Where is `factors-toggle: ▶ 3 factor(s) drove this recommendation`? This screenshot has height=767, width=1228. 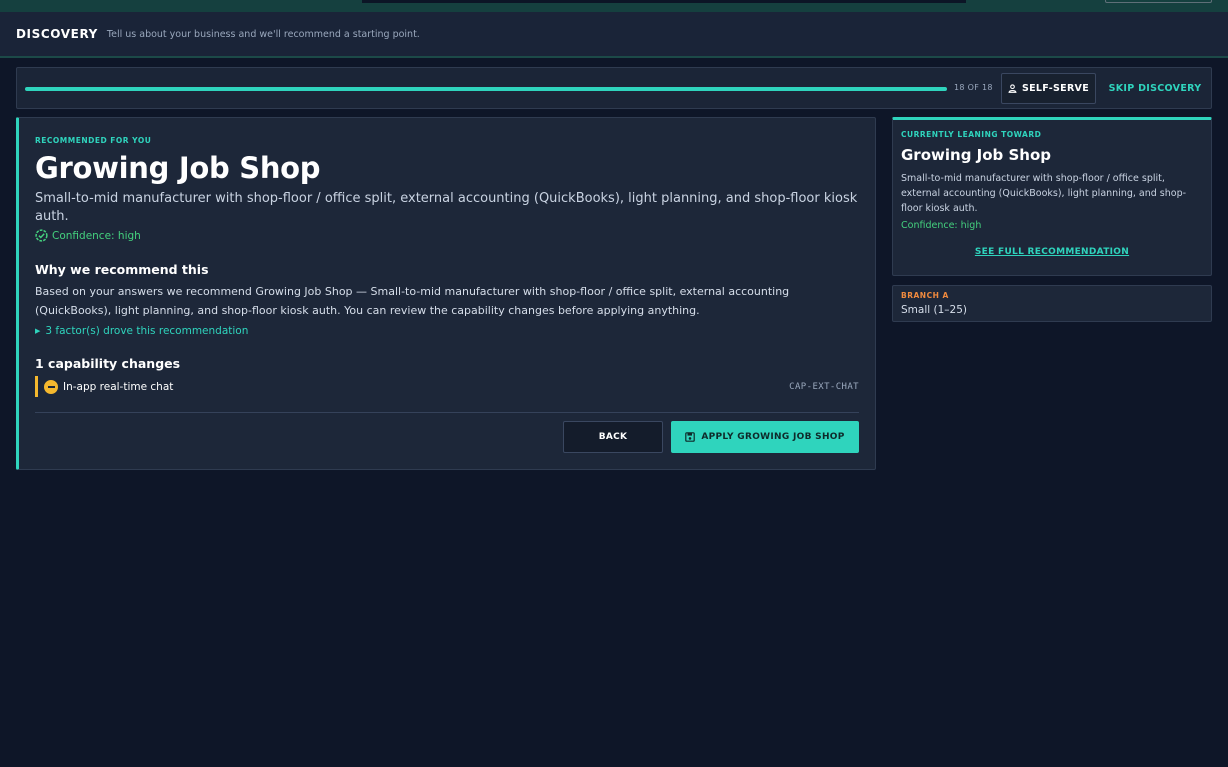
factors-toggle: ▶ 3 factor(s) drove this recommendation is located at coordinates (141, 331).